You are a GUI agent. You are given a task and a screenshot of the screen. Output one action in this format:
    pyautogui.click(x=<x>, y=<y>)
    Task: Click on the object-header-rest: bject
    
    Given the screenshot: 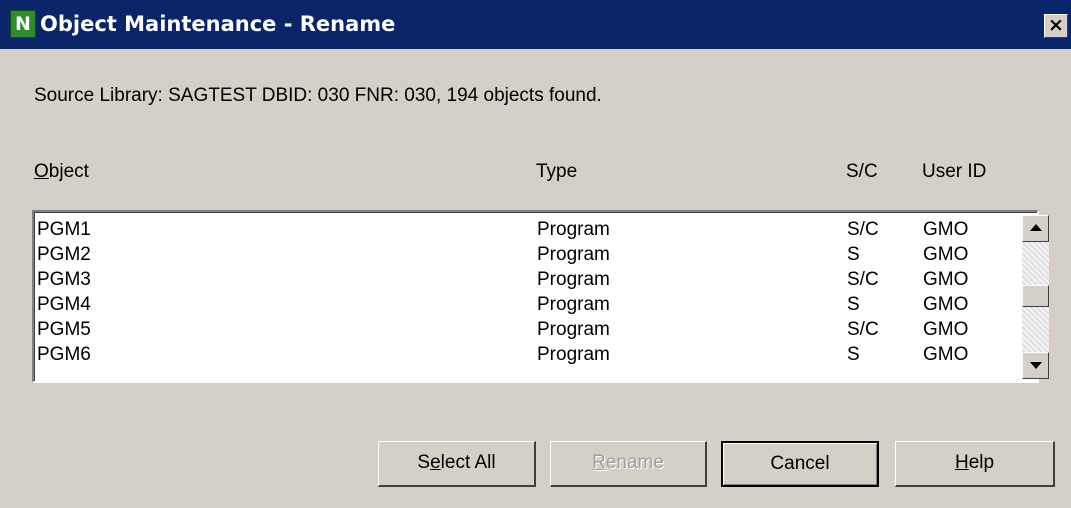 What is the action you would take?
    pyautogui.click(x=68, y=171)
    